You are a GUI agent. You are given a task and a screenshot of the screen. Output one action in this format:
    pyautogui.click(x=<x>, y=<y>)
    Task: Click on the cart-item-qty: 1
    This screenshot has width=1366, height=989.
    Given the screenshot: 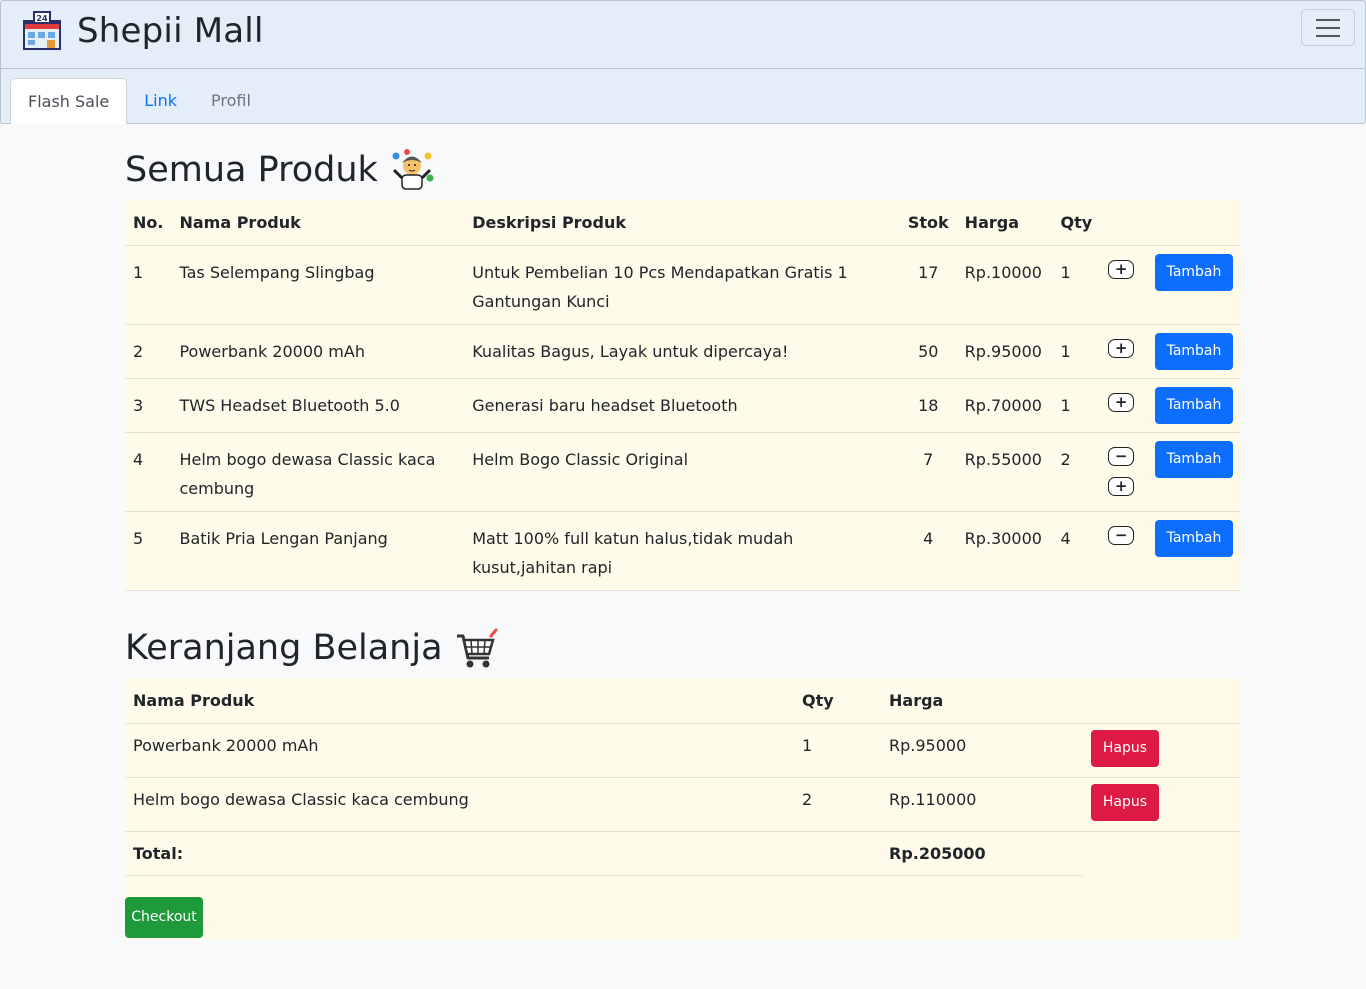 What is the action you would take?
    pyautogui.click(x=837, y=750)
    